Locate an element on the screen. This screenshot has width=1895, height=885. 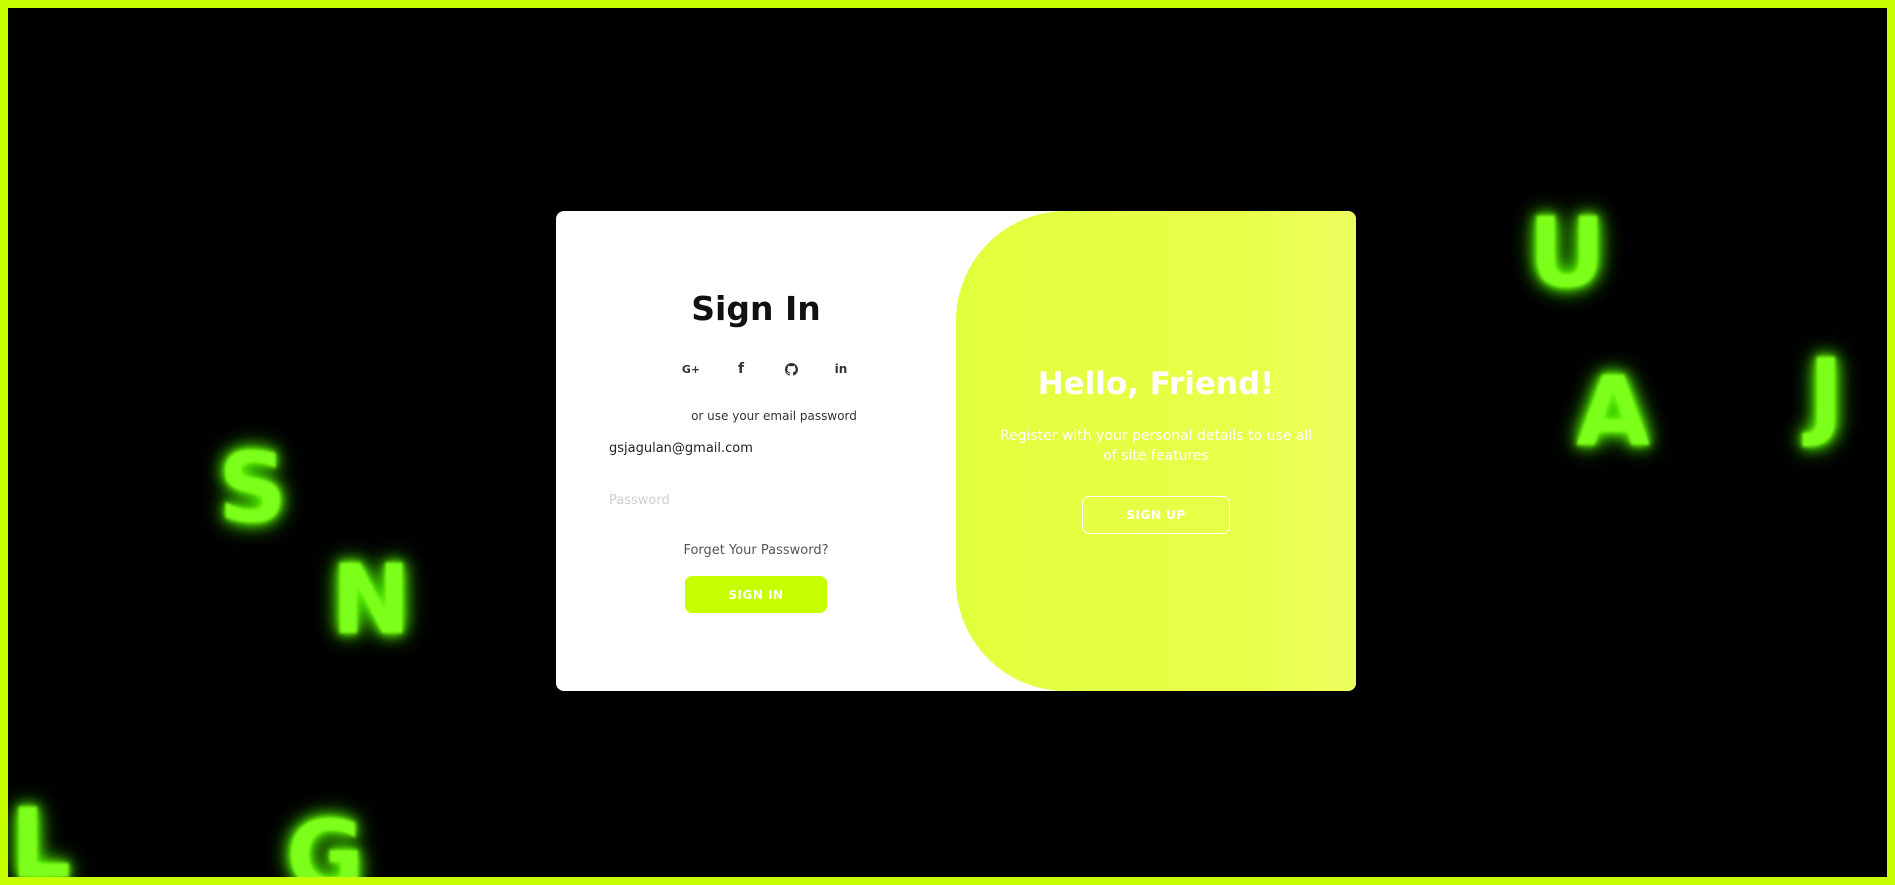
linkedin-glyph: in is located at coordinates (841, 369).